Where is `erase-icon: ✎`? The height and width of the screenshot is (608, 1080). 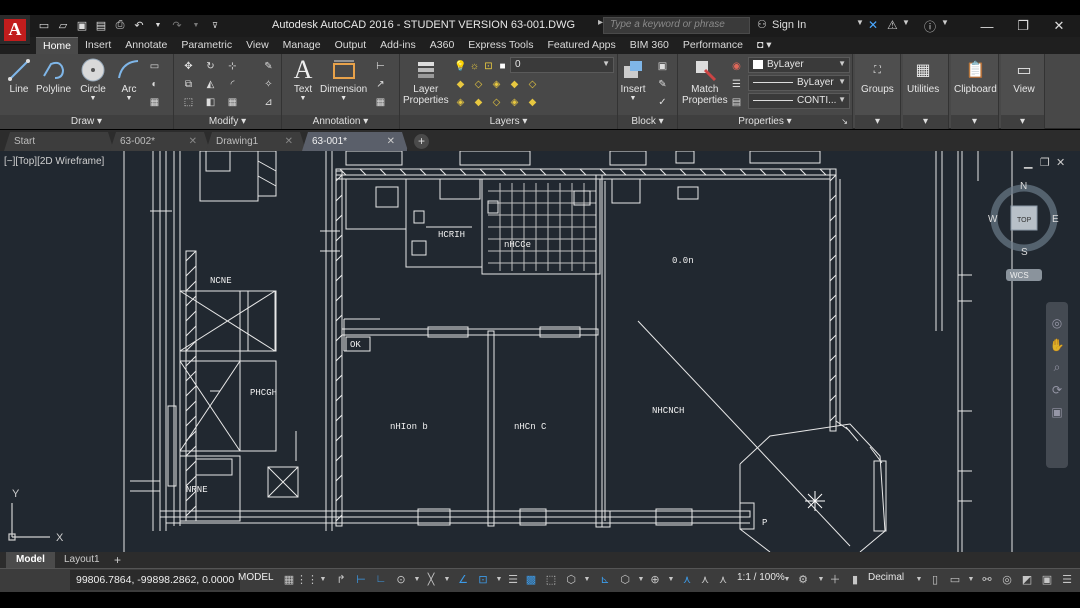
erase-icon: ✎ is located at coordinates (268, 66).